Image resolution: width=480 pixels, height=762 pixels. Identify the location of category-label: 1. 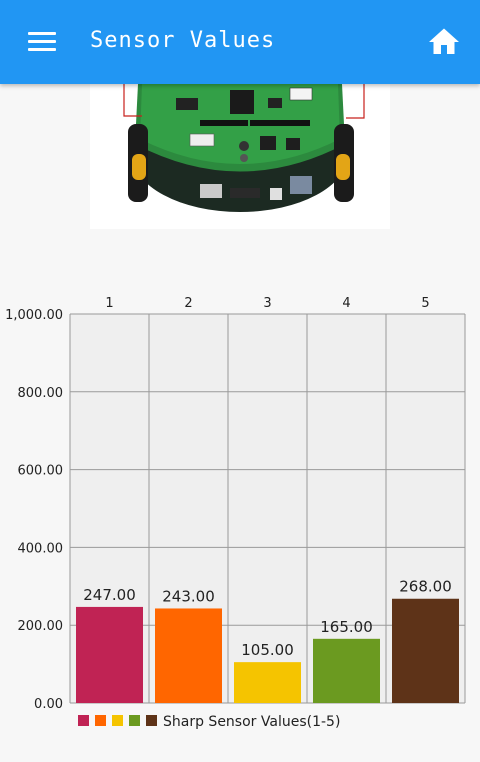
(109, 303).